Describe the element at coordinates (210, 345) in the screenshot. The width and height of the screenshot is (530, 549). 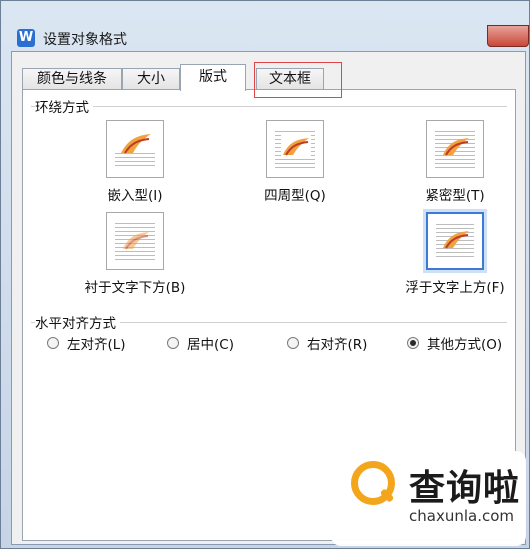
I see `align-center-label: 居中(C)` at that location.